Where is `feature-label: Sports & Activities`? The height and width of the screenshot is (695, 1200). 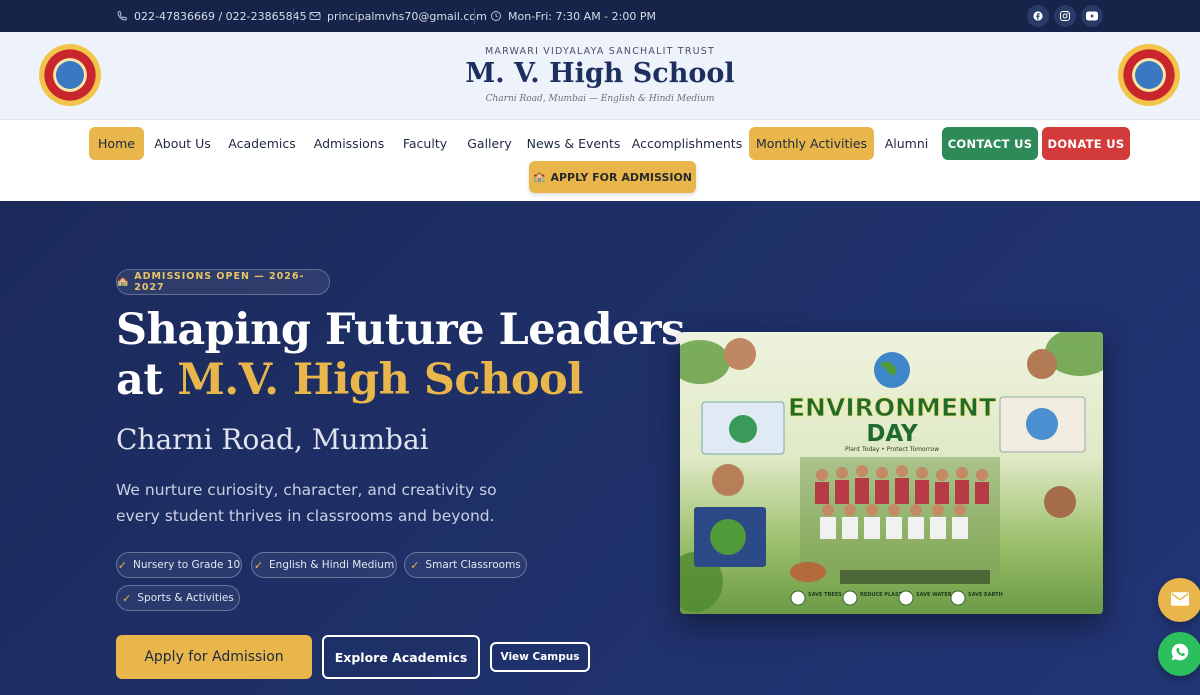 feature-label: Sports & Activities is located at coordinates (185, 598).